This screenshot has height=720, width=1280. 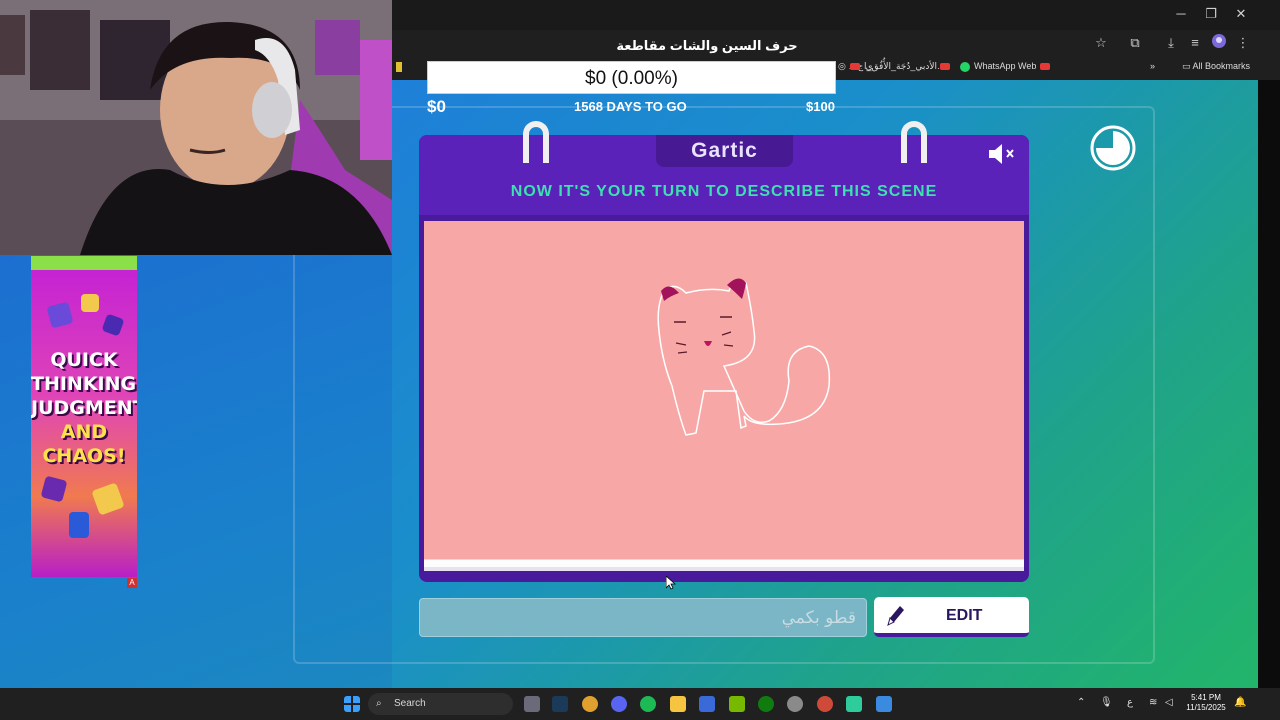 What do you see at coordinates (1002, 154) in the screenshot?
I see `mute-icon` at bounding box center [1002, 154].